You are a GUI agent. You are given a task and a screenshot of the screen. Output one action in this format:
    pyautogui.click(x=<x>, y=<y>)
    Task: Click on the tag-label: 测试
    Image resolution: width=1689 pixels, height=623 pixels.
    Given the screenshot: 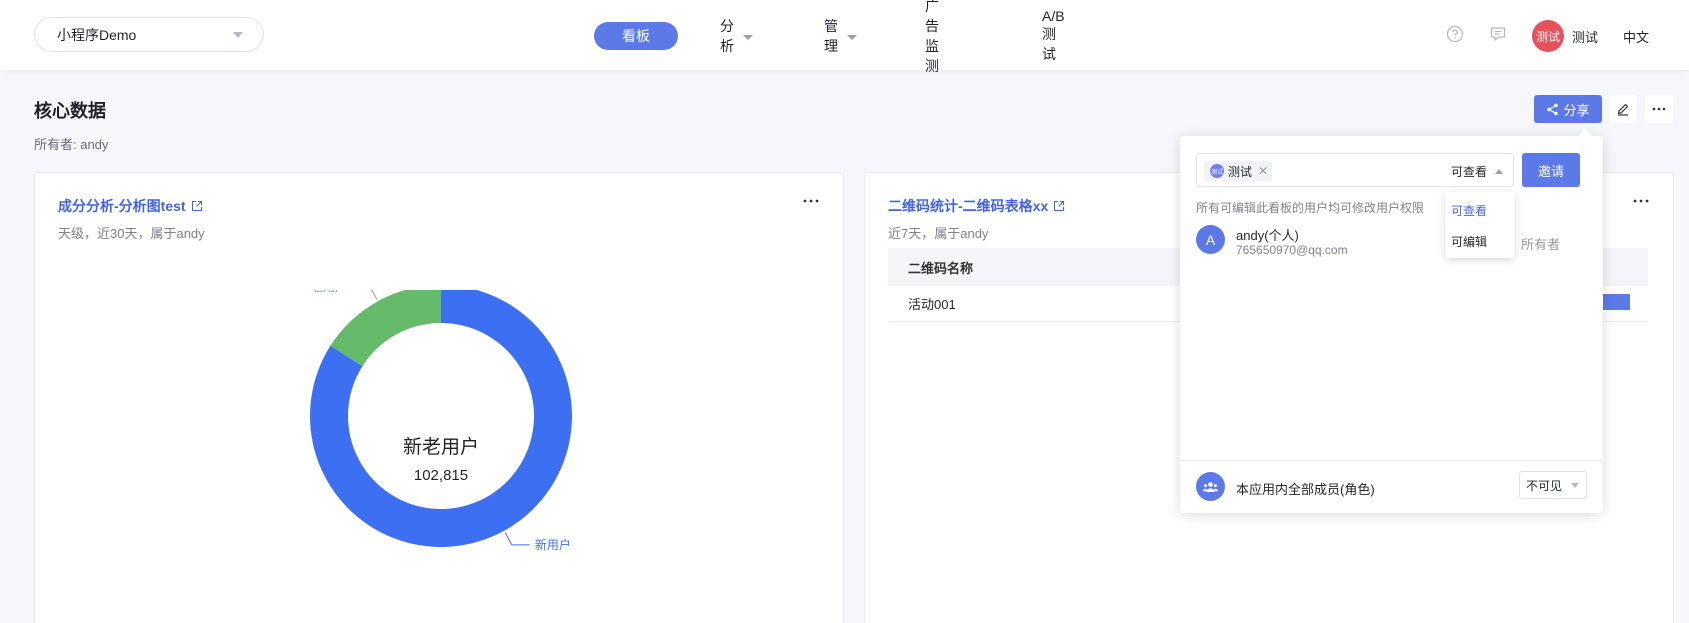 What is the action you would take?
    pyautogui.click(x=1240, y=171)
    